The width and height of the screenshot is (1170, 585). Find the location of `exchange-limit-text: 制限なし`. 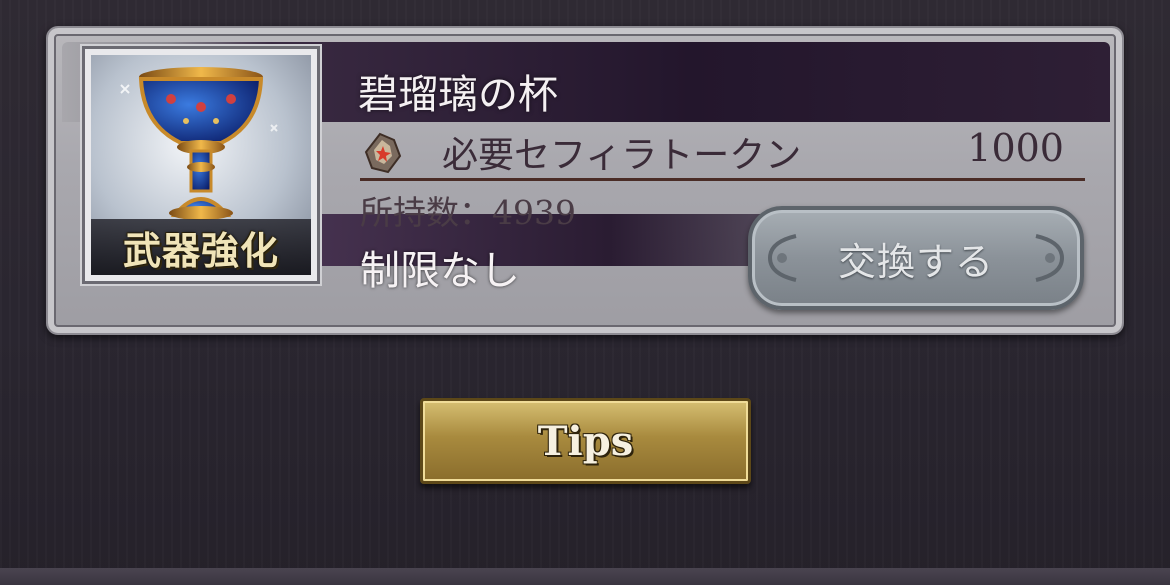

exchange-limit-text: 制限なし is located at coordinates (440, 271).